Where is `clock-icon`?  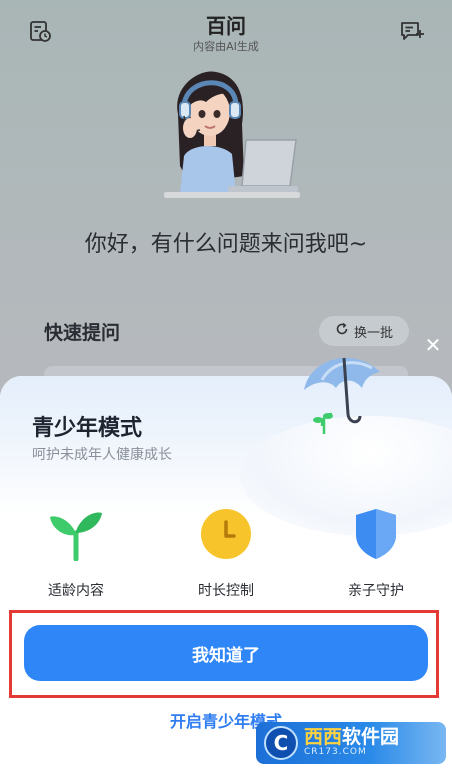 clock-icon is located at coordinates (226, 534).